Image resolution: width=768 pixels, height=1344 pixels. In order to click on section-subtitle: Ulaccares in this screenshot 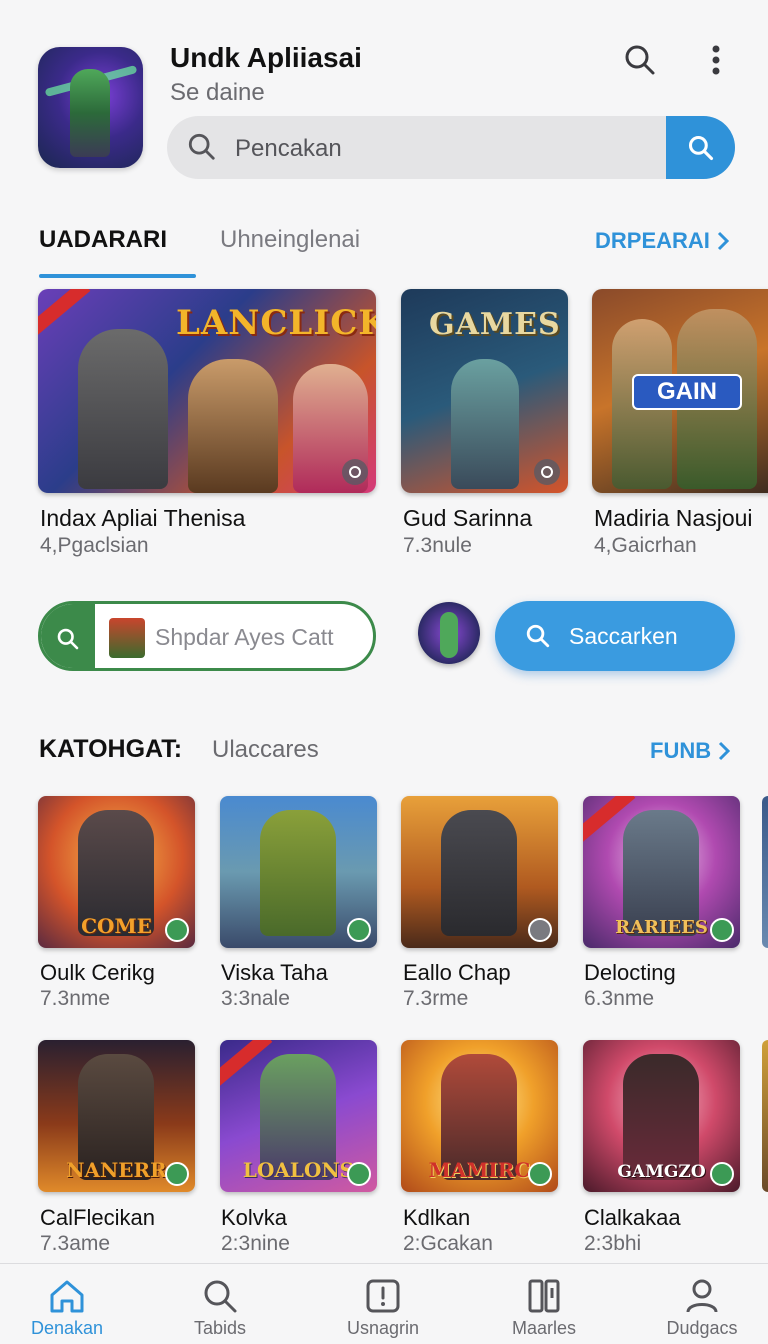, I will do `click(265, 749)`.